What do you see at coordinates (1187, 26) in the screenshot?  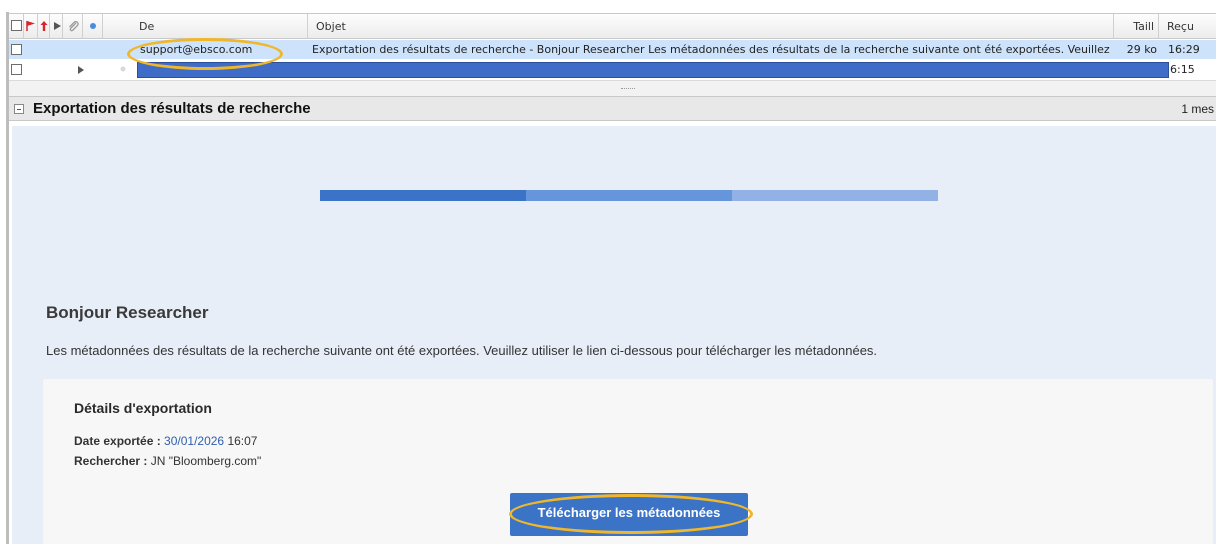 I see `header-received: Reçu` at bounding box center [1187, 26].